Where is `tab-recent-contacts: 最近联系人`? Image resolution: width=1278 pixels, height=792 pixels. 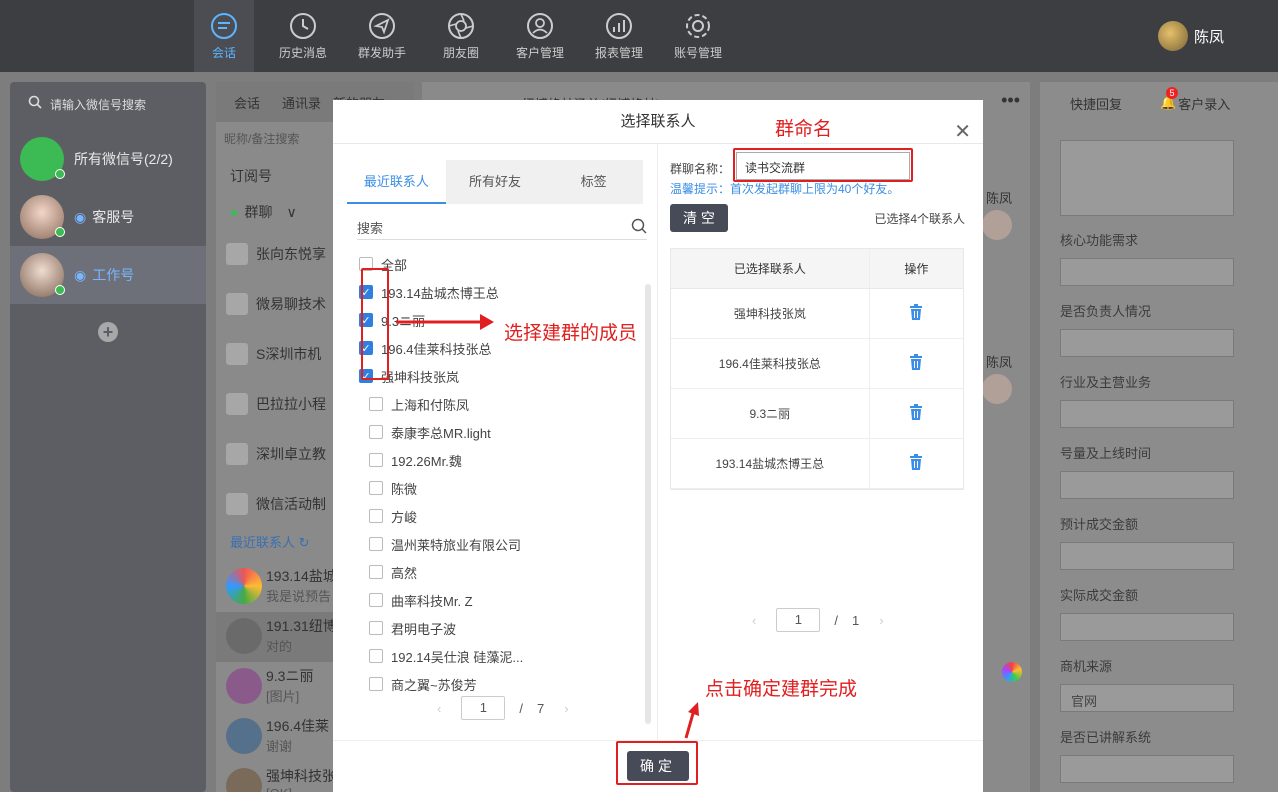
tab-recent-contacts: 最近联系人 is located at coordinates (396, 182).